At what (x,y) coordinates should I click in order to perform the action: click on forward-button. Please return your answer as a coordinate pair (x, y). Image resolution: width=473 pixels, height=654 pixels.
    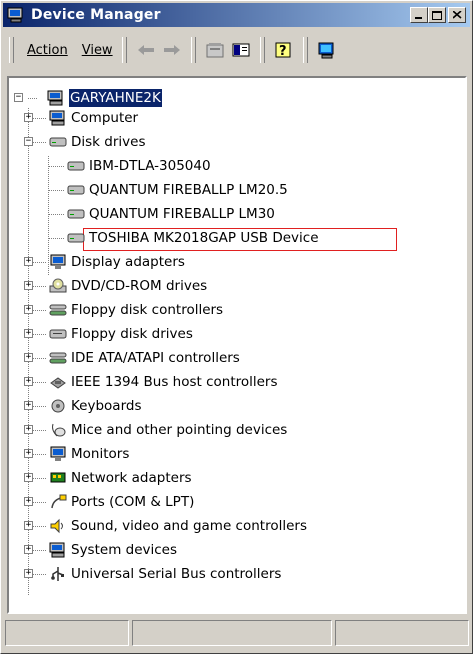
    Looking at the image, I should click on (172, 50).